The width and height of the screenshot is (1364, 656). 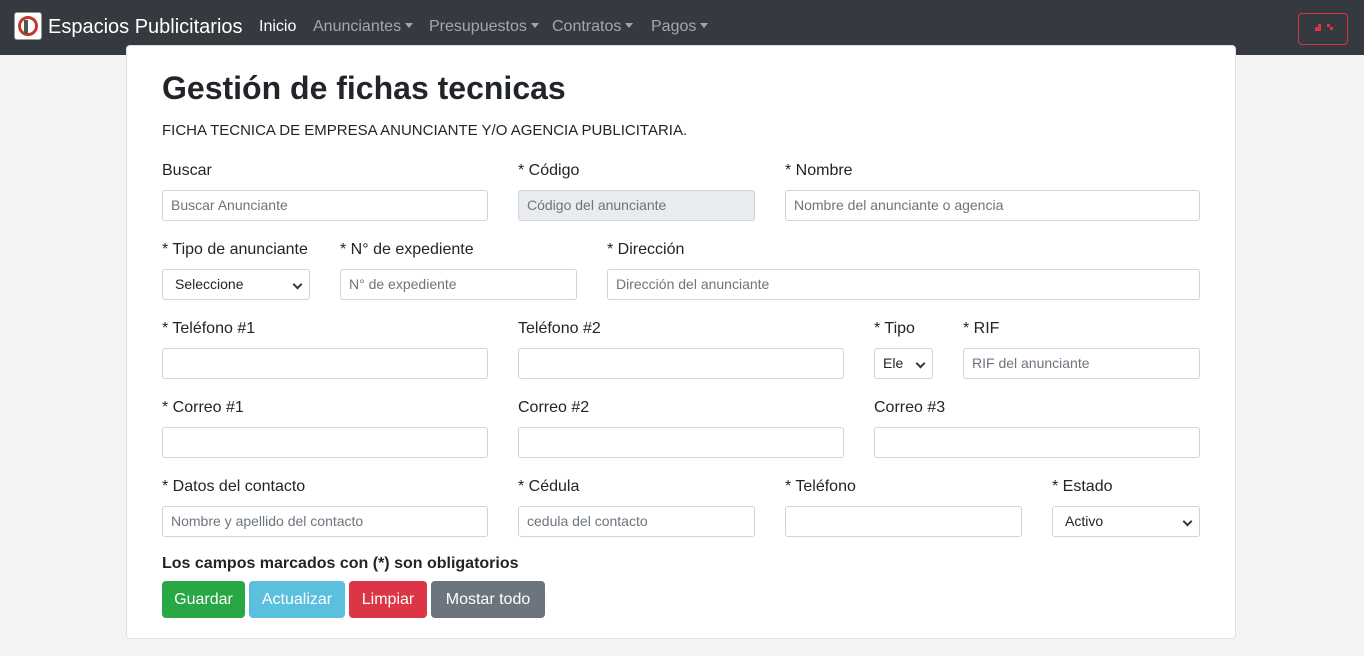 I want to click on tipo-anunciante-select: Seleccione, so click(x=236, y=284).